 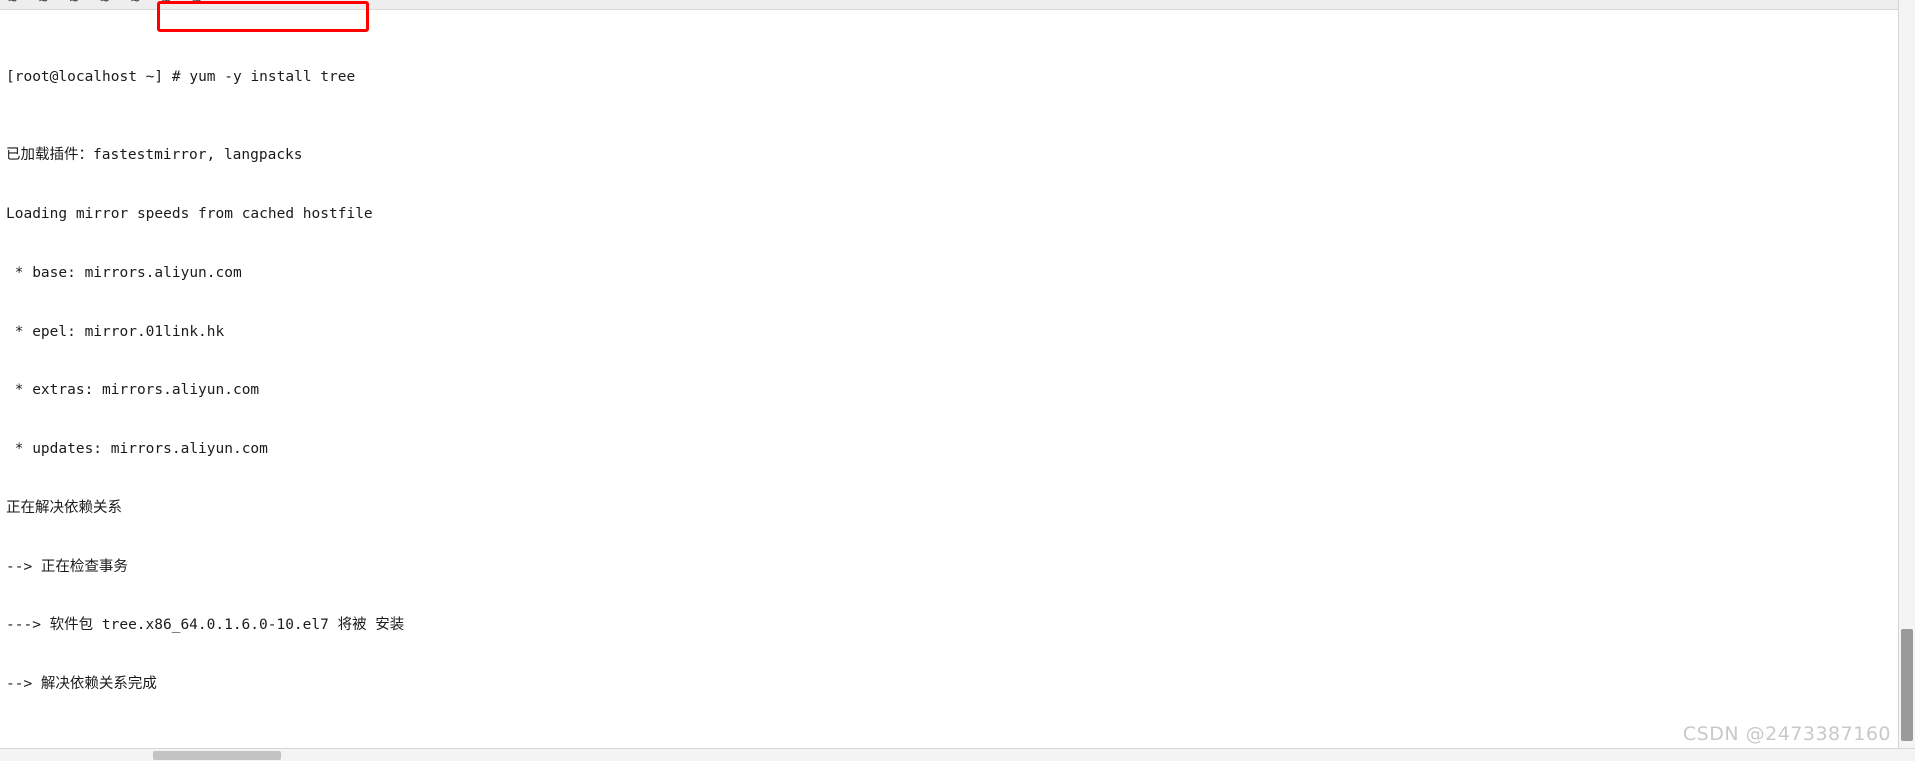 What do you see at coordinates (935, 78) in the screenshot?
I see `command-line: [root@localhost ~] # yum -y install tree` at bounding box center [935, 78].